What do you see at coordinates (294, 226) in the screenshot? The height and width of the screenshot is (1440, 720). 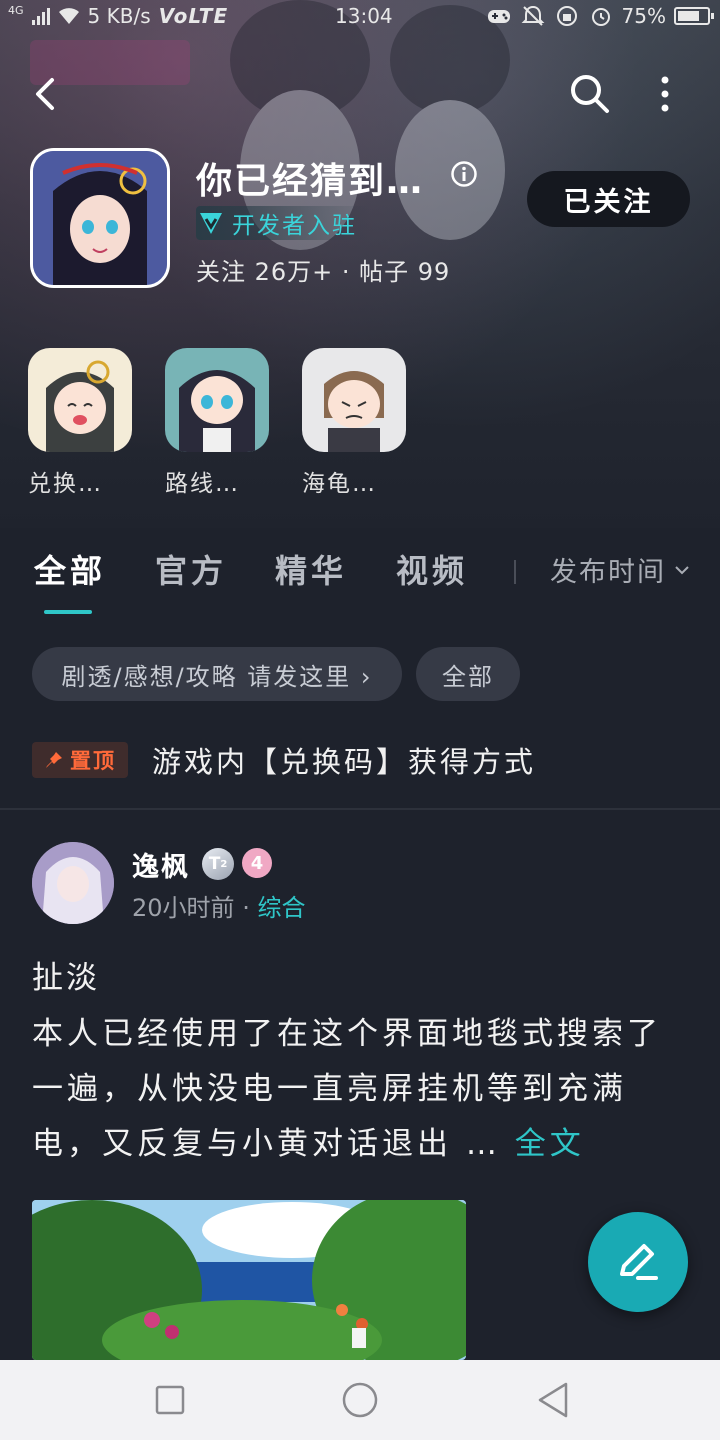 I see `developer-badge-label: 开发者入驻` at bounding box center [294, 226].